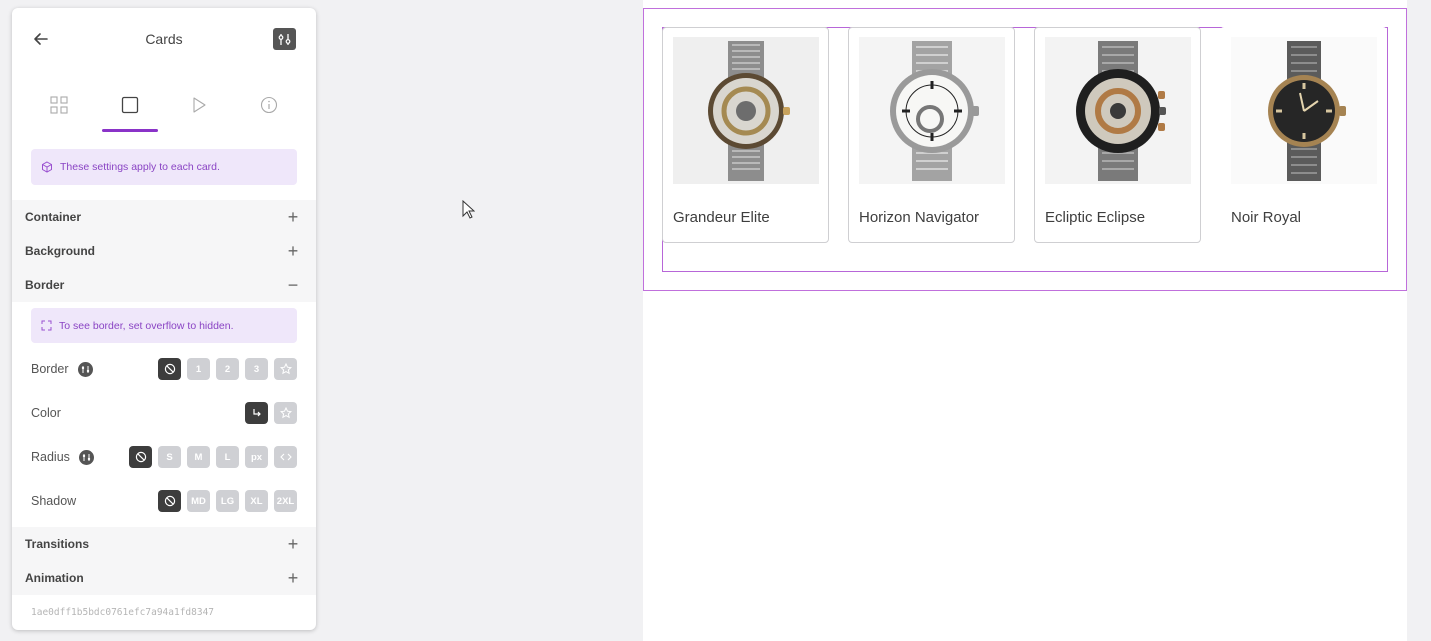 This screenshot has height=641, width=1431. What do you see at coordinates (169, 457) in the screenshot?
I see `radius-s-button: S` at bounding box center [169, 457].